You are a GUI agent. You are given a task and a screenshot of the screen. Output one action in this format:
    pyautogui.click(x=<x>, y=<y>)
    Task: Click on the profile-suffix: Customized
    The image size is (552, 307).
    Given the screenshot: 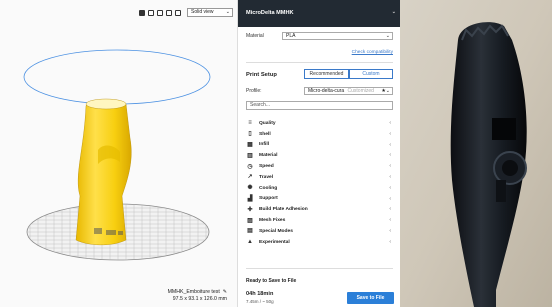 What is the action you would take?
    pyautogui.click(x=360, y=91)
    